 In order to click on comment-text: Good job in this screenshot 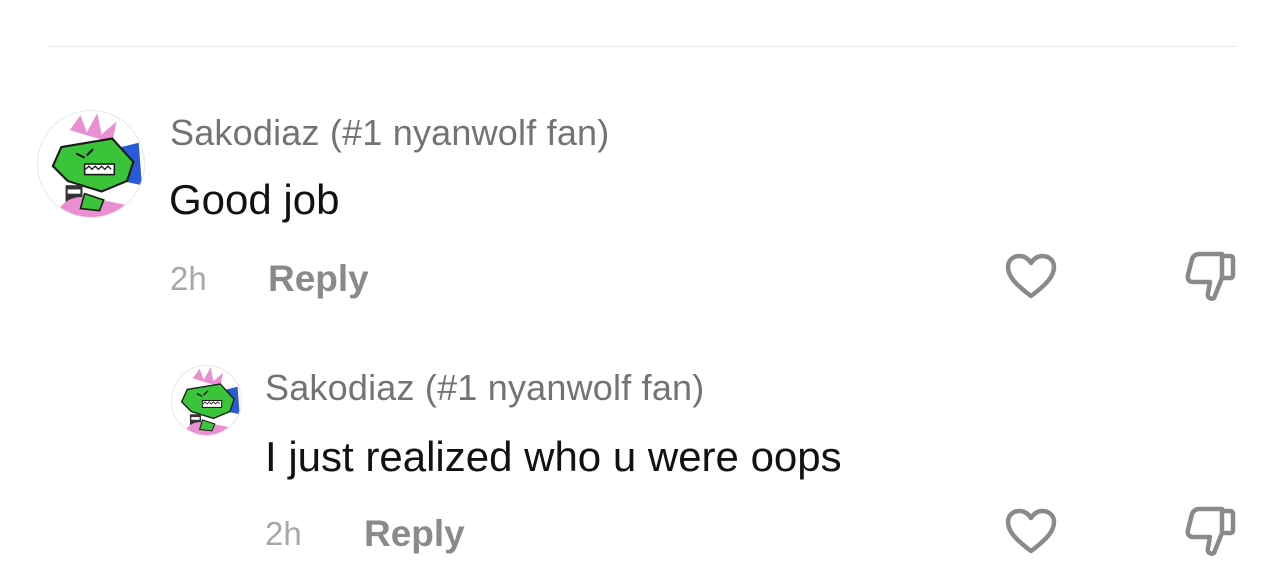, I will do `click(254, 199)`.